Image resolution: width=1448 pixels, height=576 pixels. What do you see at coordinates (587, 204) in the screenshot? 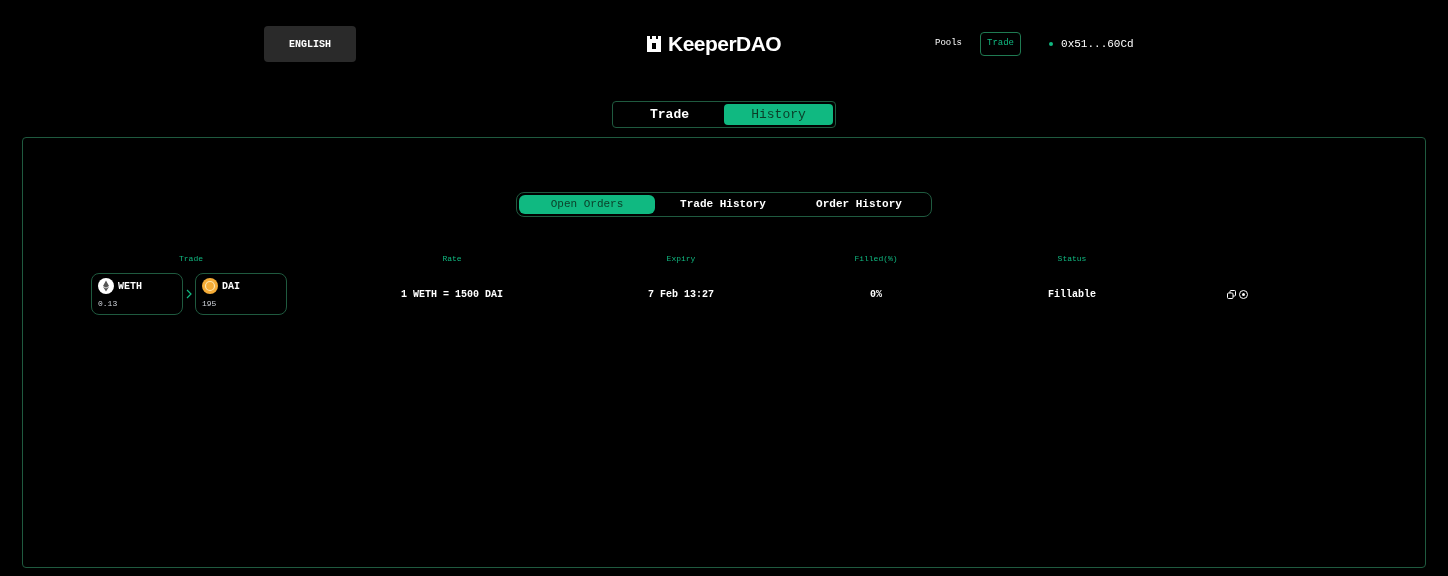
I see `tab: Open Orders` at bounding box center [587, 204].